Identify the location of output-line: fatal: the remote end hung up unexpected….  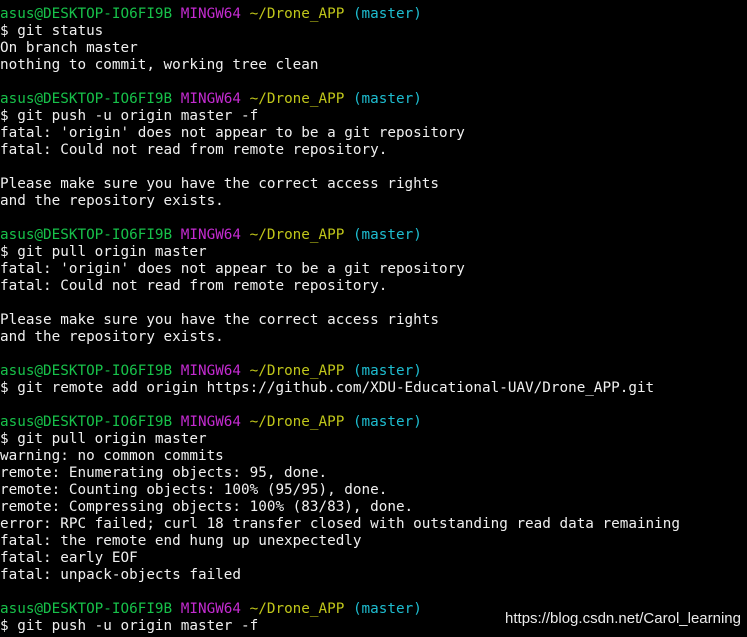
(373, 541).